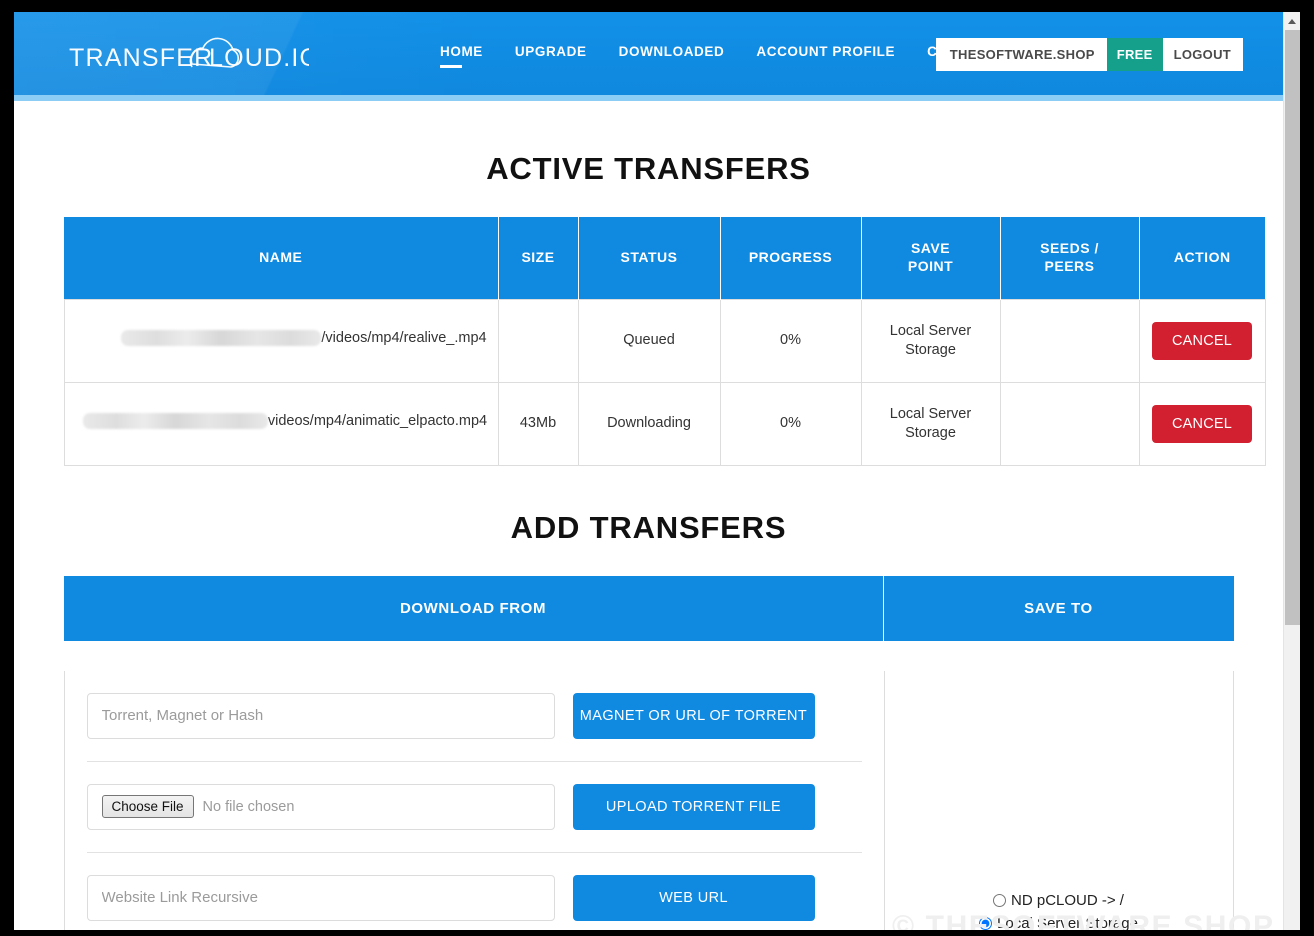 This screenshot has width=1314, height=936. What do you see at coordinates (825, 57) in the screenshot?
I see `nav-item-account-profile: ACCOUNT PROFILE` at bounding box center [825, 57].